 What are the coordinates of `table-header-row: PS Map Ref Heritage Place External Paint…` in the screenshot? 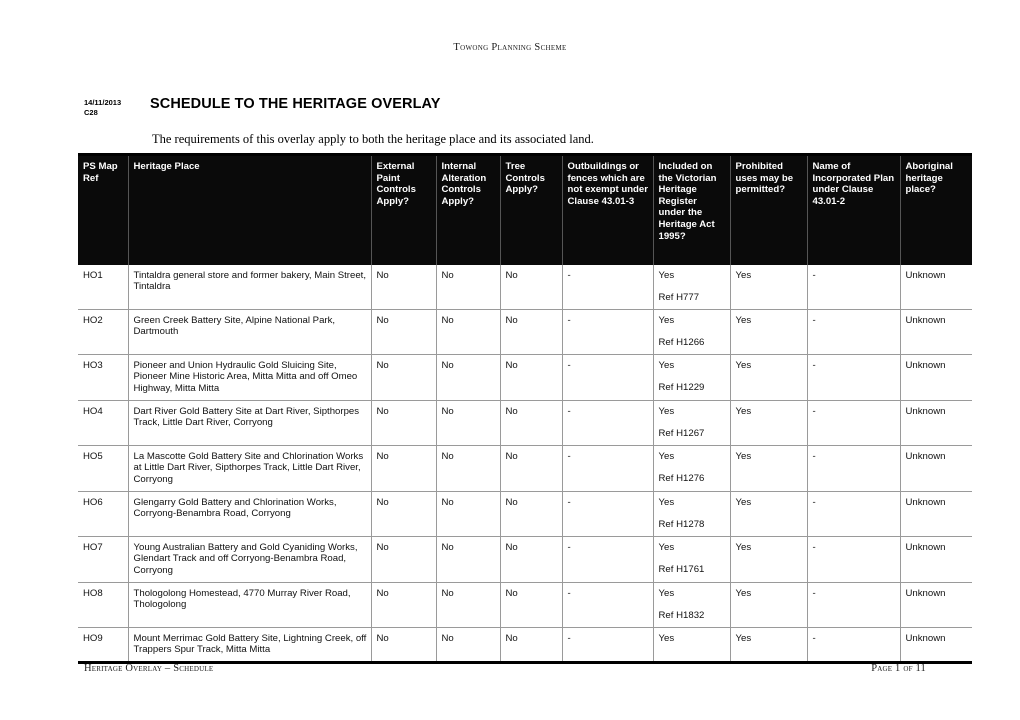 It's located at (525, 209).